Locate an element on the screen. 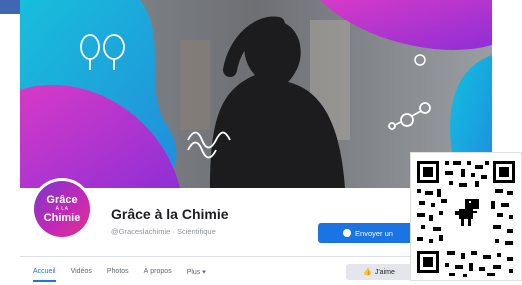  send-message-button: Envoyer un is located at coordinates (368, 233).